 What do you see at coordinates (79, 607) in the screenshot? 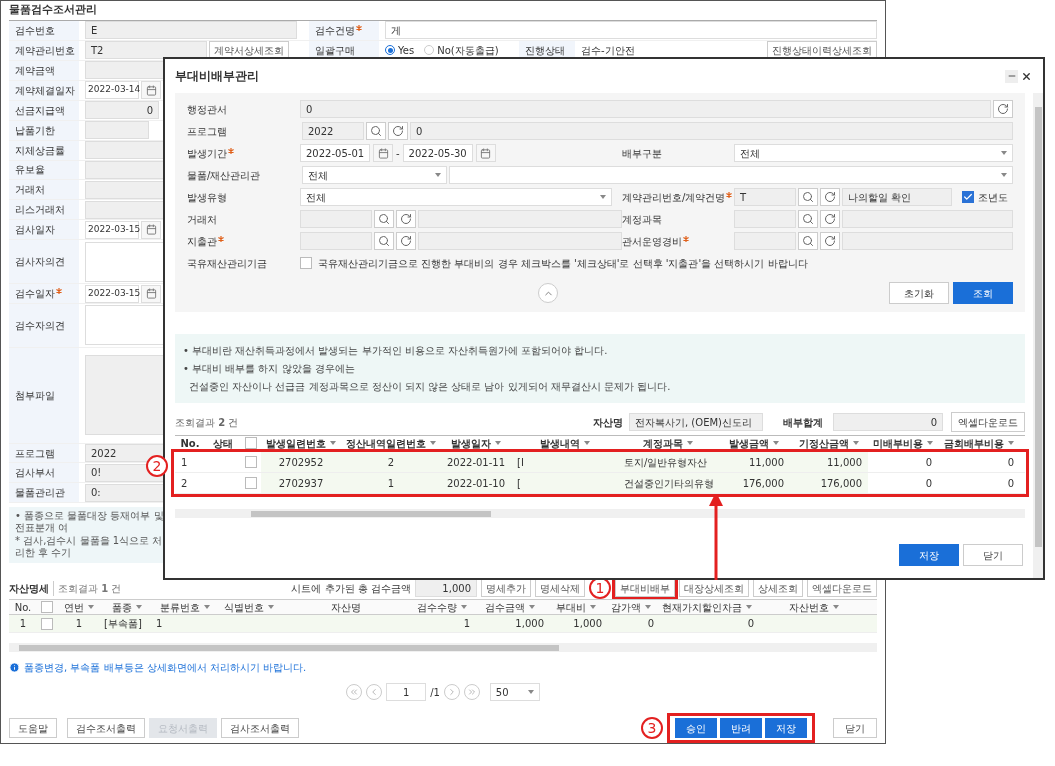
I see `column-header: 연번` at bounding box center [79, 607].